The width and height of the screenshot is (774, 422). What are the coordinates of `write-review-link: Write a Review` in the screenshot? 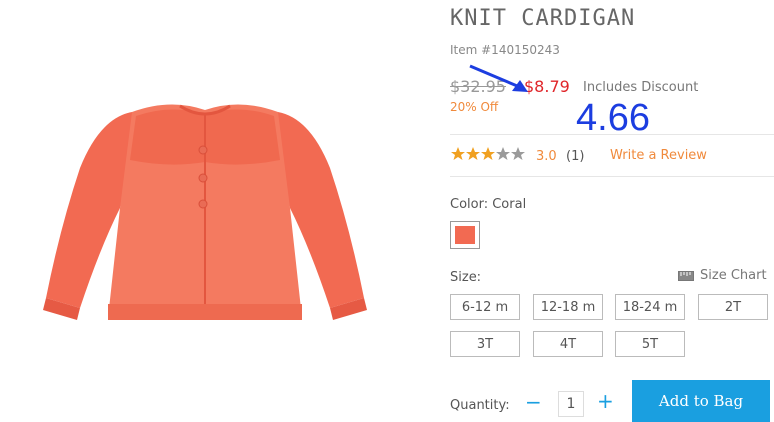 It's located at (658, 155).